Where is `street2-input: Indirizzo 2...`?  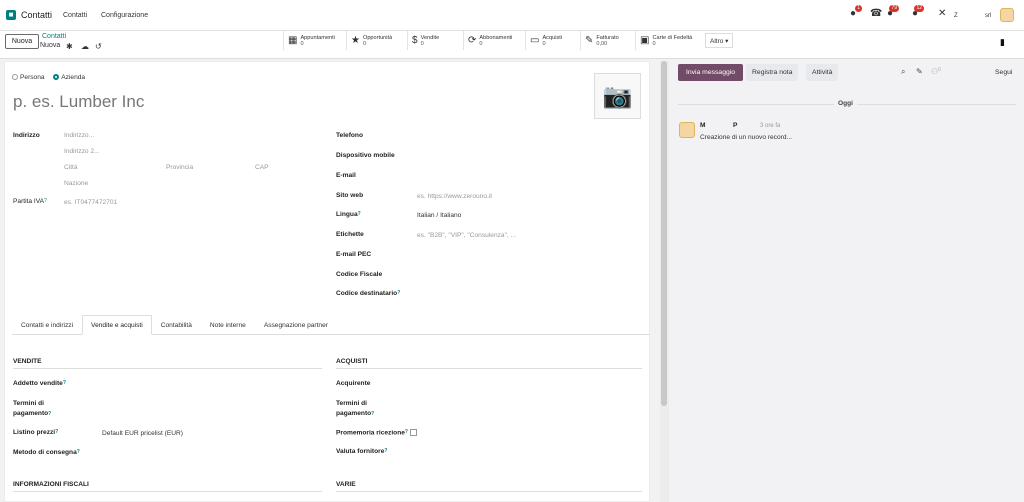 street2-input: Indirizzo 2... is located at coordinates (82, 151).